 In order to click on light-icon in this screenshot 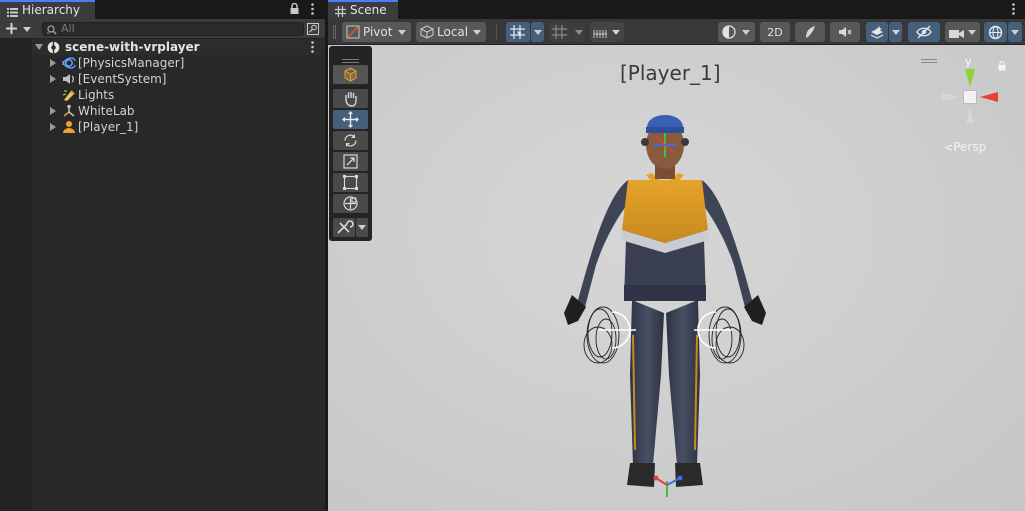, I will do `click(69, 95)`.